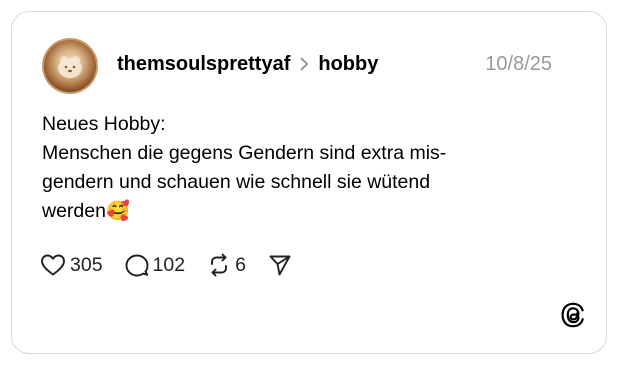 The width and height of the screenshot is (620, 367). I want to click on like-button: 305, so click(71, 265).